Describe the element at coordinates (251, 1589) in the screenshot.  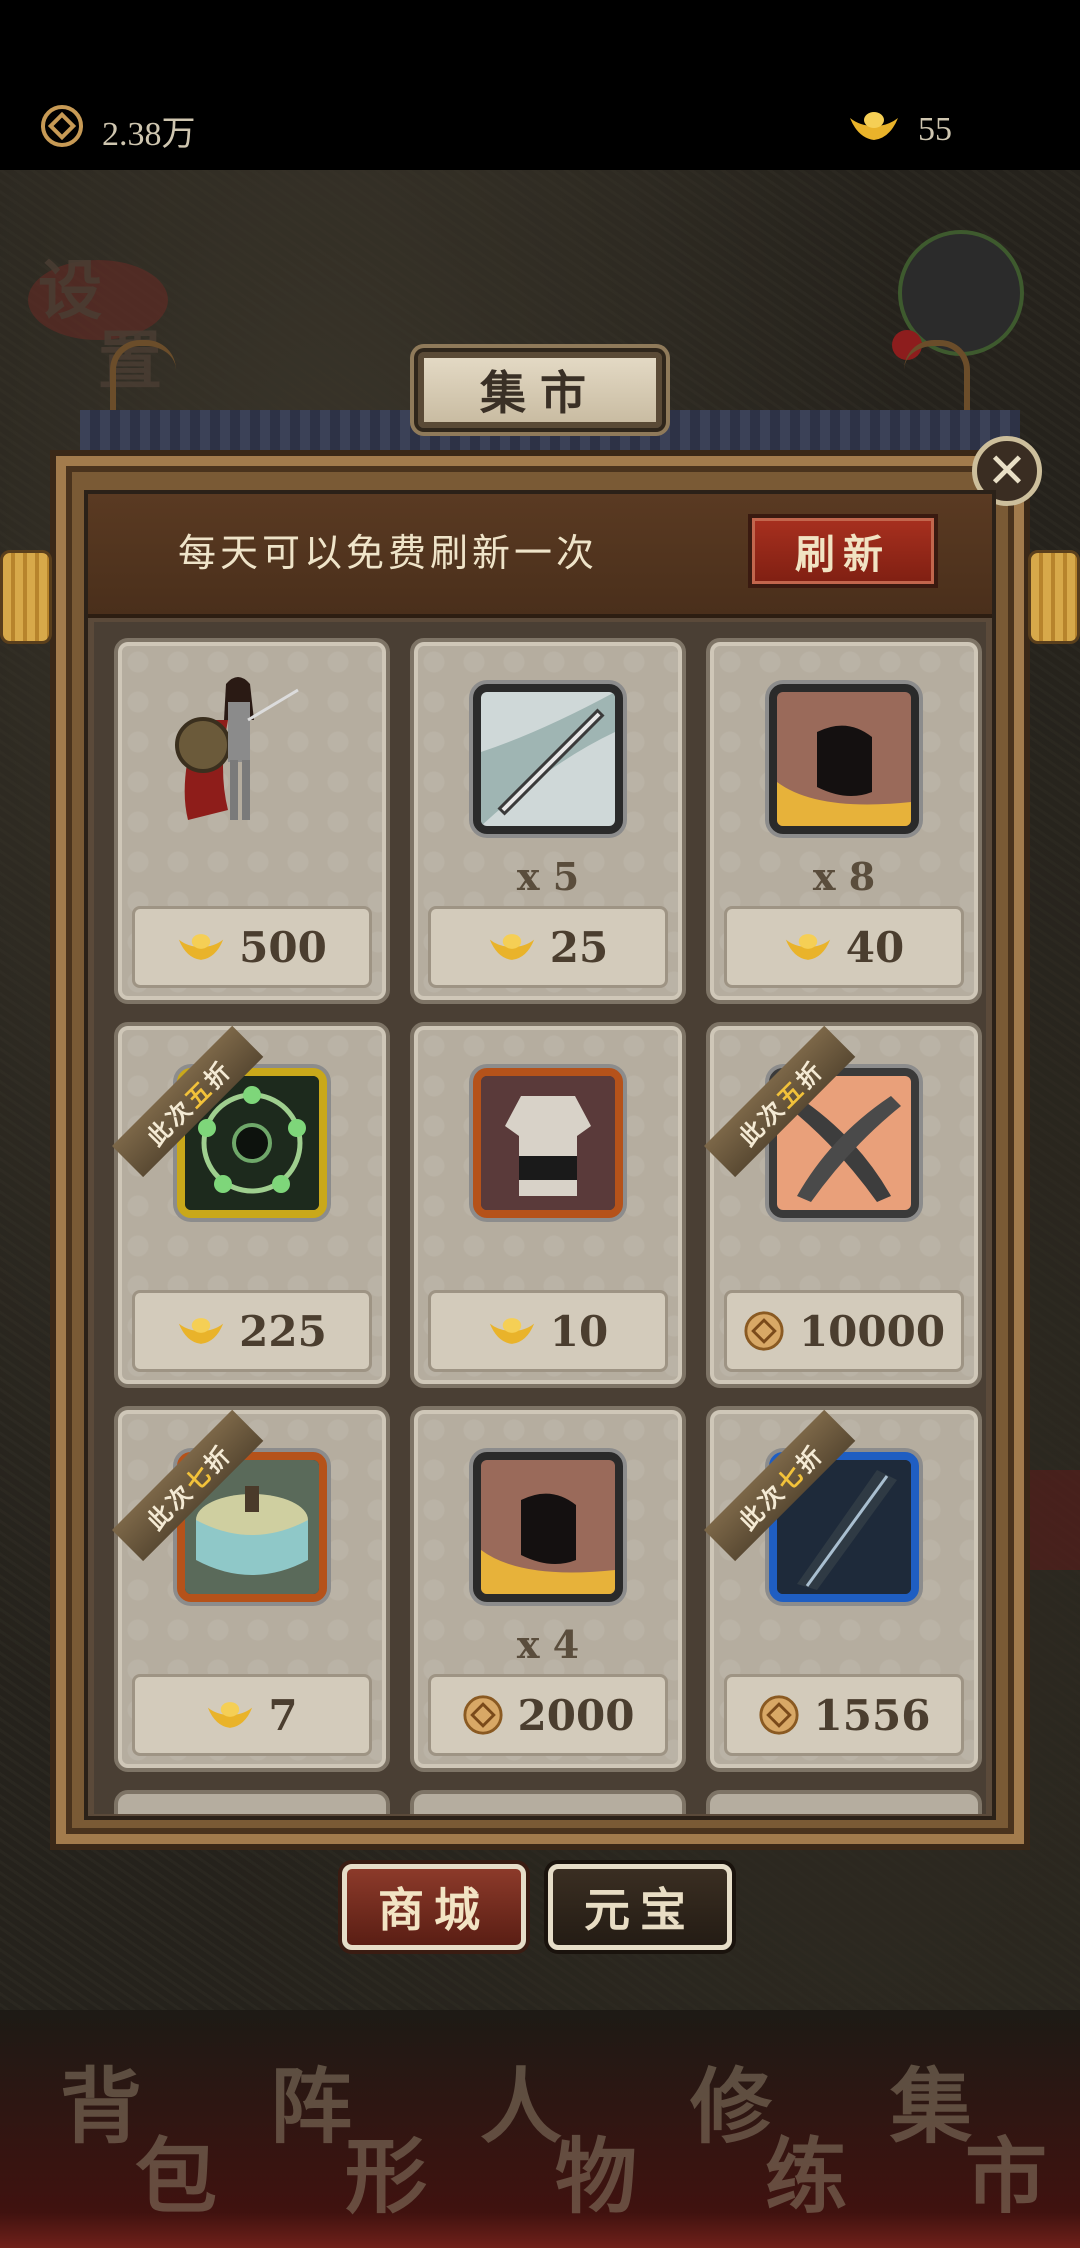
I see `shop-item-card: 7 此次七折` at that location.